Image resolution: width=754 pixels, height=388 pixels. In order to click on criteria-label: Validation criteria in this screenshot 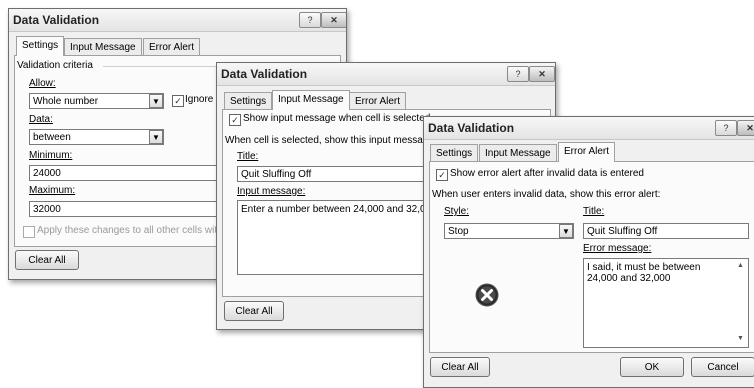, I will do `click(55, 65)`.